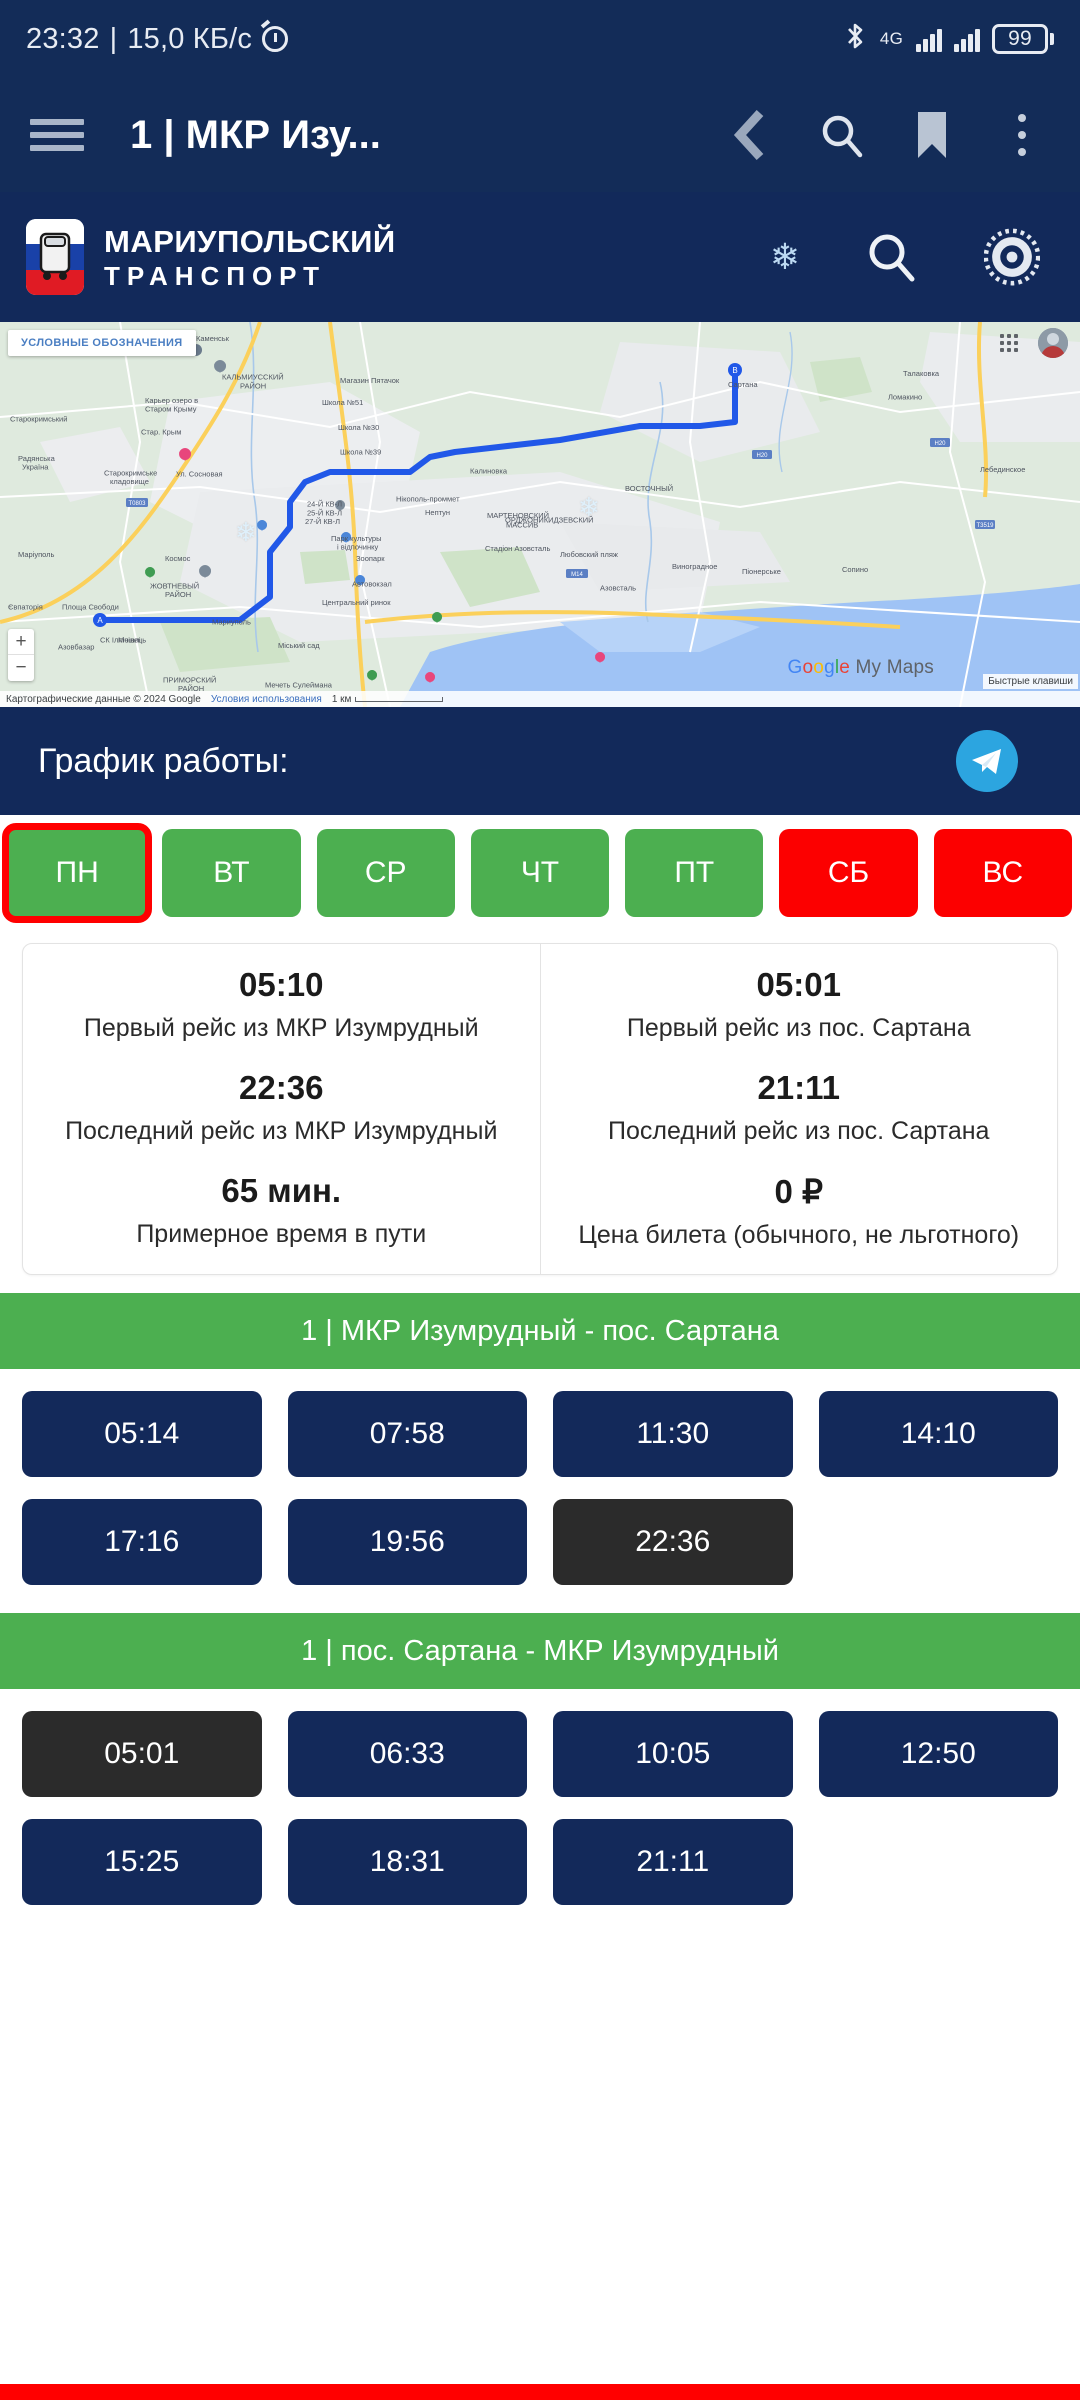 This screenshot has height=2400, width=1080. I want to click on map-label: Маріуполь, so click(36, 554).